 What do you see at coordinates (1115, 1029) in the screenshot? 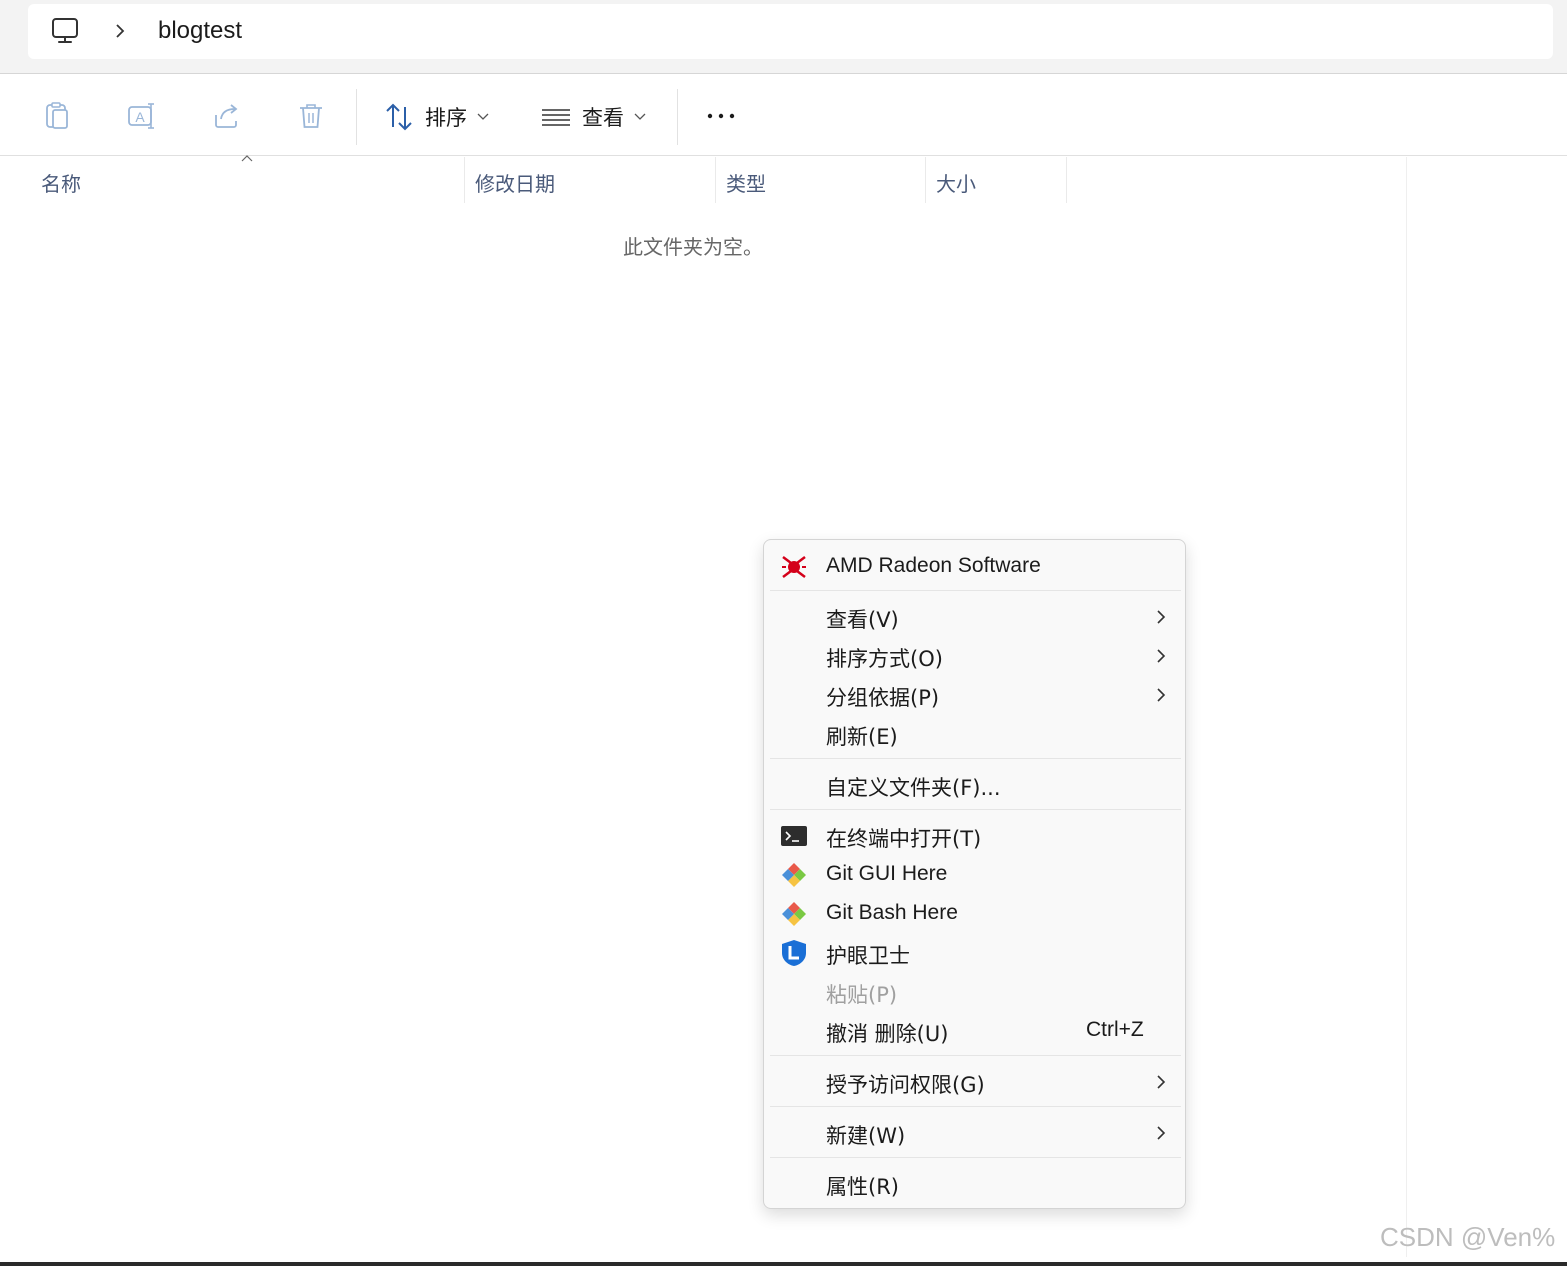
I see `menu-item-shortcut: Ctrl+Z` at bounding box center [1115, 1029].